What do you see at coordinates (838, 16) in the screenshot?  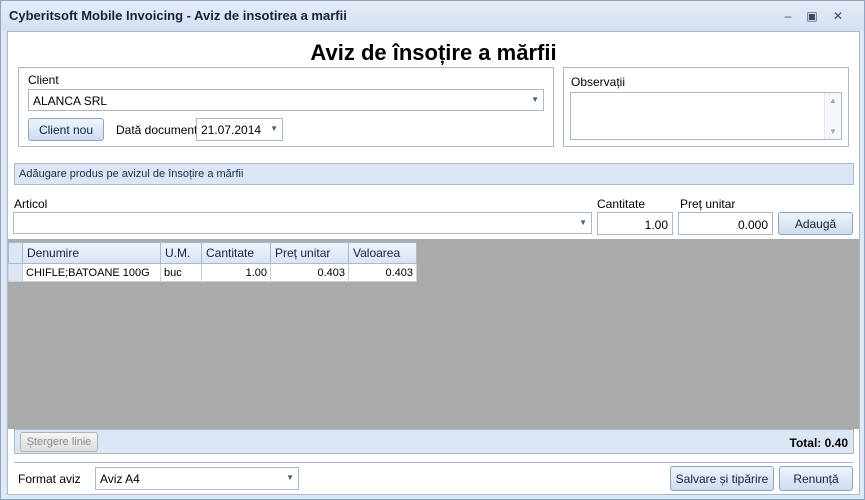 I see `close-icon: ✕` at bounding box center [838, 16].